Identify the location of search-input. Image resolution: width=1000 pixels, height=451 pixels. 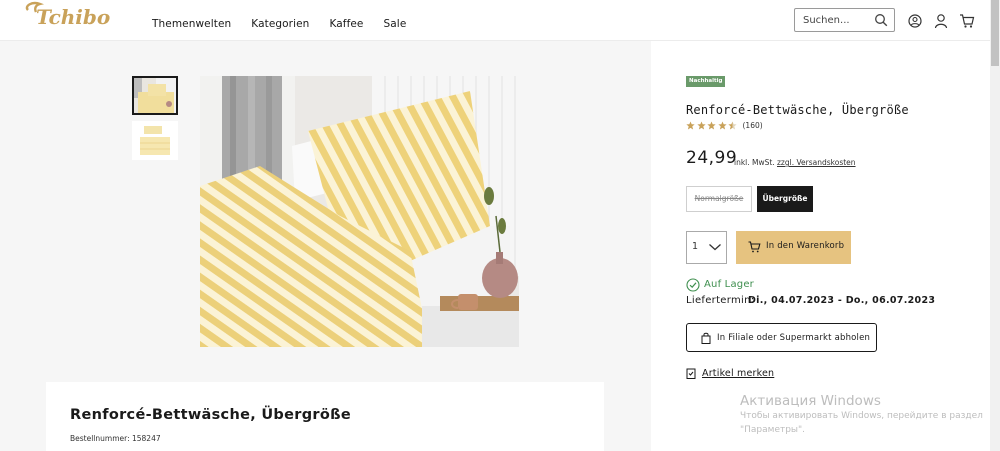
(838, 20).